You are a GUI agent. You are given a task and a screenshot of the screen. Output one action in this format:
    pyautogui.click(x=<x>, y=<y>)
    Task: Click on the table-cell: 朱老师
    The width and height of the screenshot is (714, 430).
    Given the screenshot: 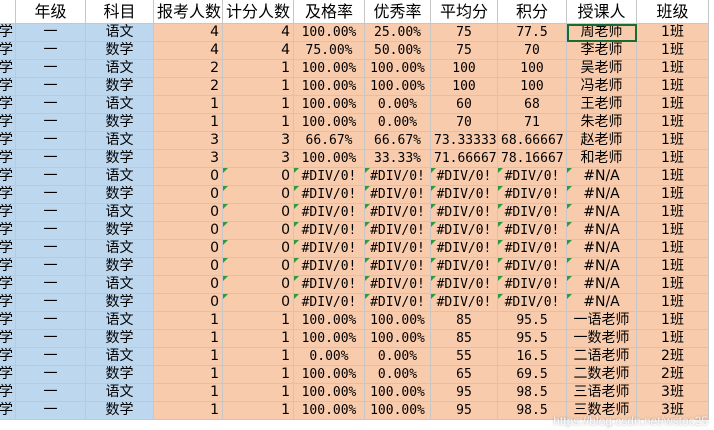 What is the action you would take?
    pyautogui.click(x=602, y=123)
    